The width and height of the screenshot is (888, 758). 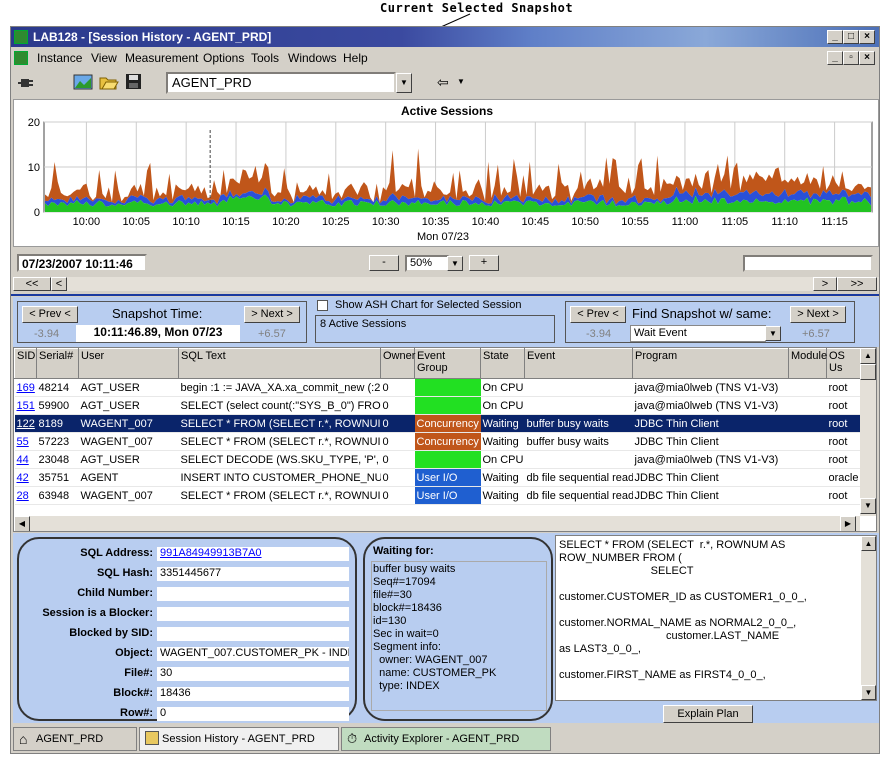 I want to click on sql-scroll-up: ▲, so click(x=868, y=543).